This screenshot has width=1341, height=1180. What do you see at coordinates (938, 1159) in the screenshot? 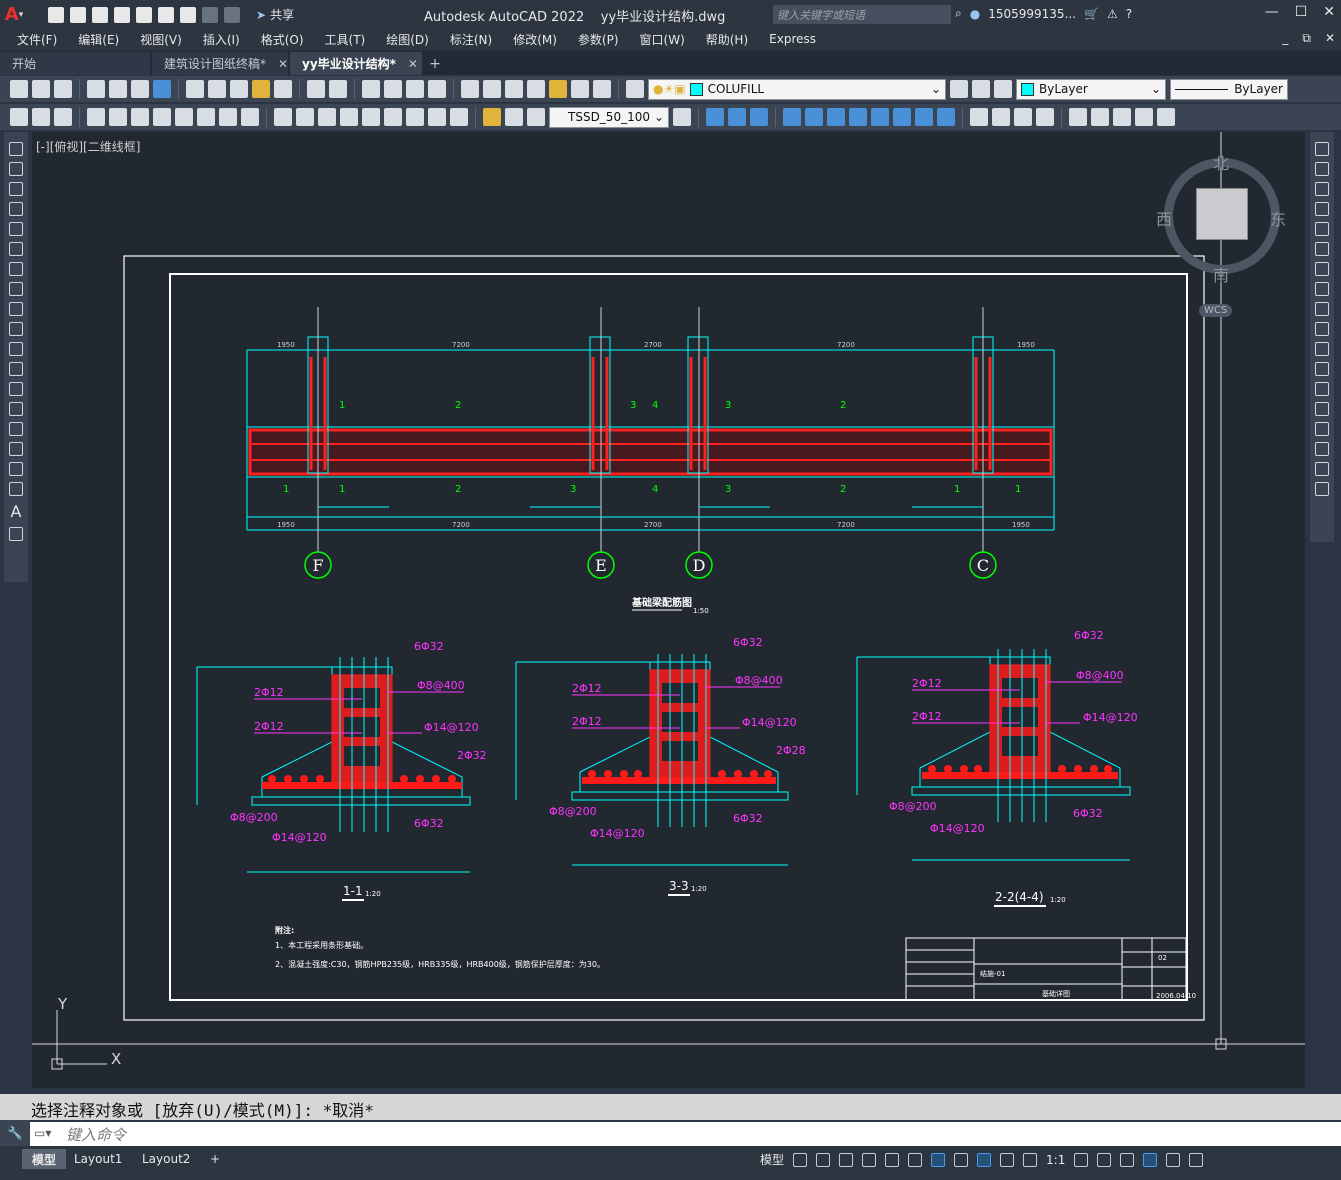
I see `object-snap-icon` at bounding box center [938, 1159].